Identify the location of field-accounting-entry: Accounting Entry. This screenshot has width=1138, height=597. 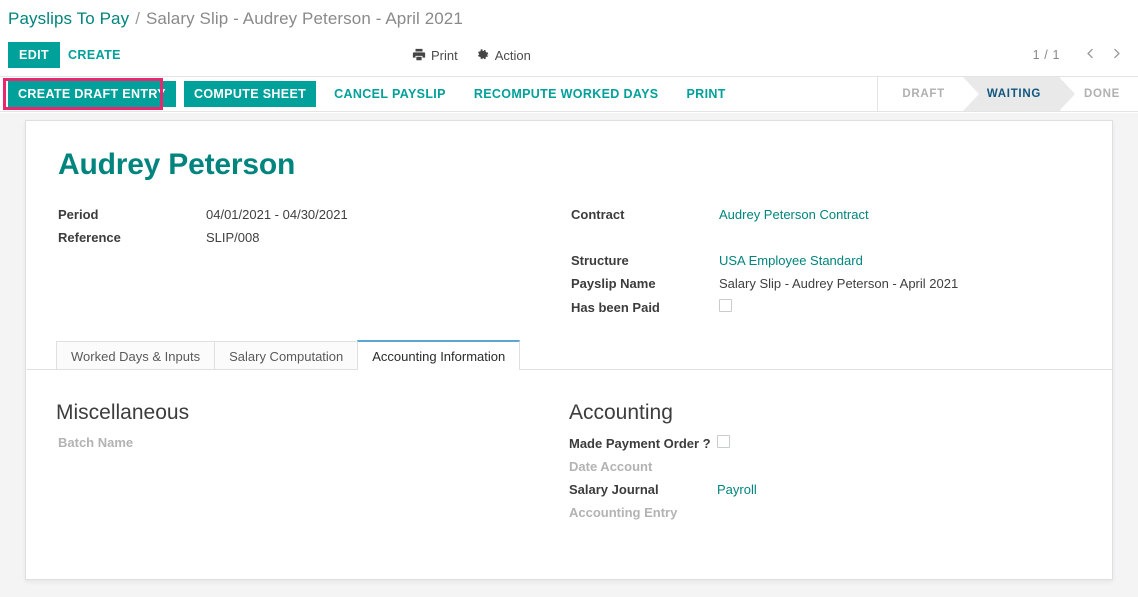
(643, 512).